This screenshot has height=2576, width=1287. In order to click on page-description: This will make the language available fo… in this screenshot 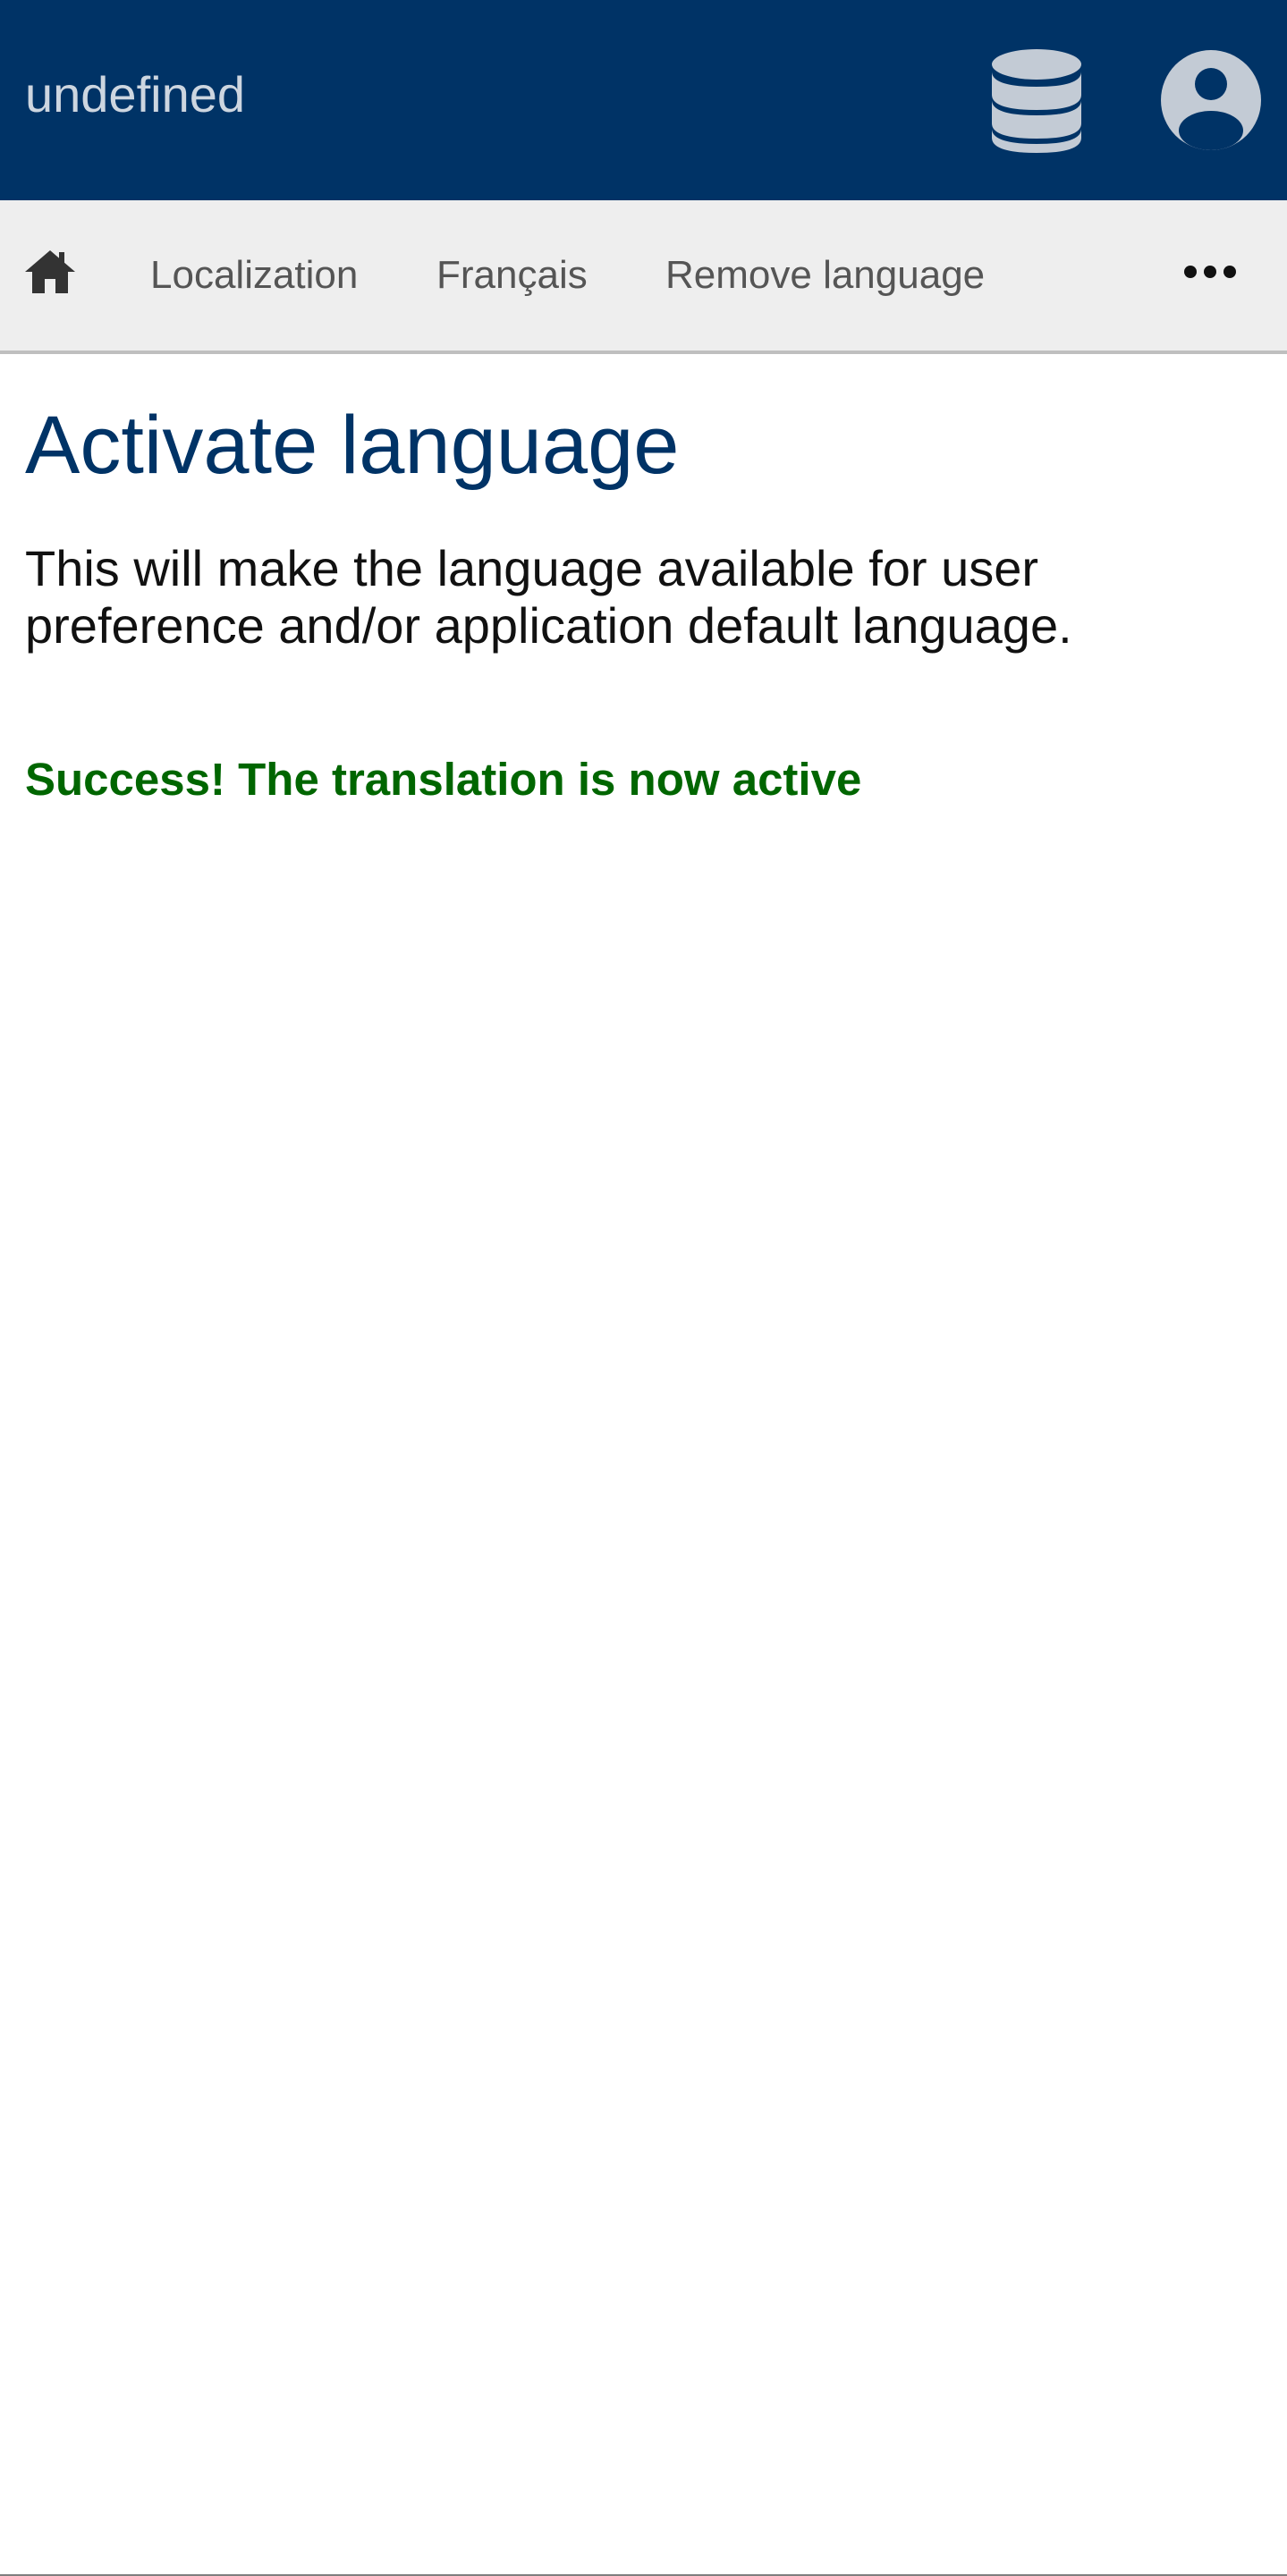, I will do `click(548, 597)`.